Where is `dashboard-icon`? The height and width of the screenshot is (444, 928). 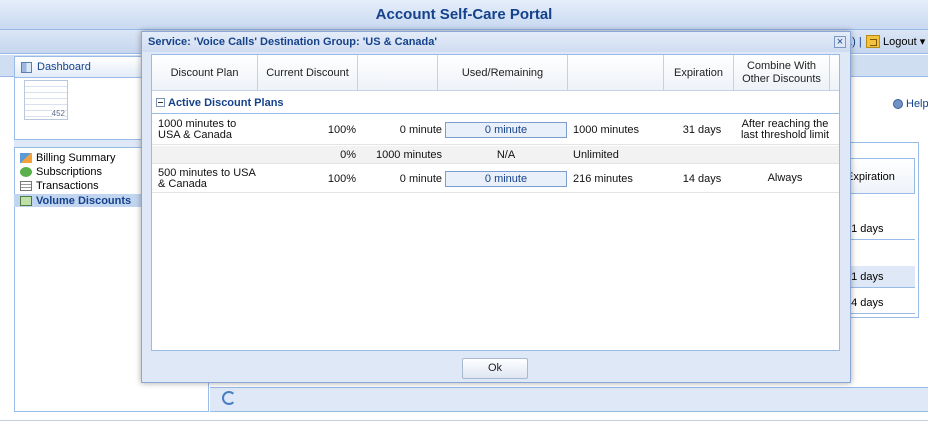 dashboard-icon is located at coordinates (26, 67).